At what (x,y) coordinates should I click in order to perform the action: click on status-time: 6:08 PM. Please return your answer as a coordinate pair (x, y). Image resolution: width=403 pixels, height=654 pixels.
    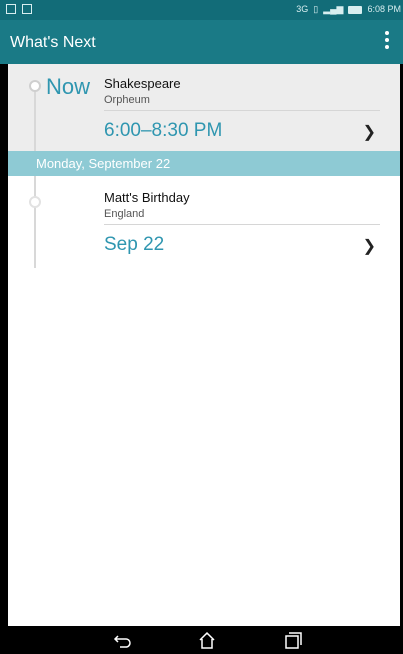
    Looking at the image, I should click on (384, 9).